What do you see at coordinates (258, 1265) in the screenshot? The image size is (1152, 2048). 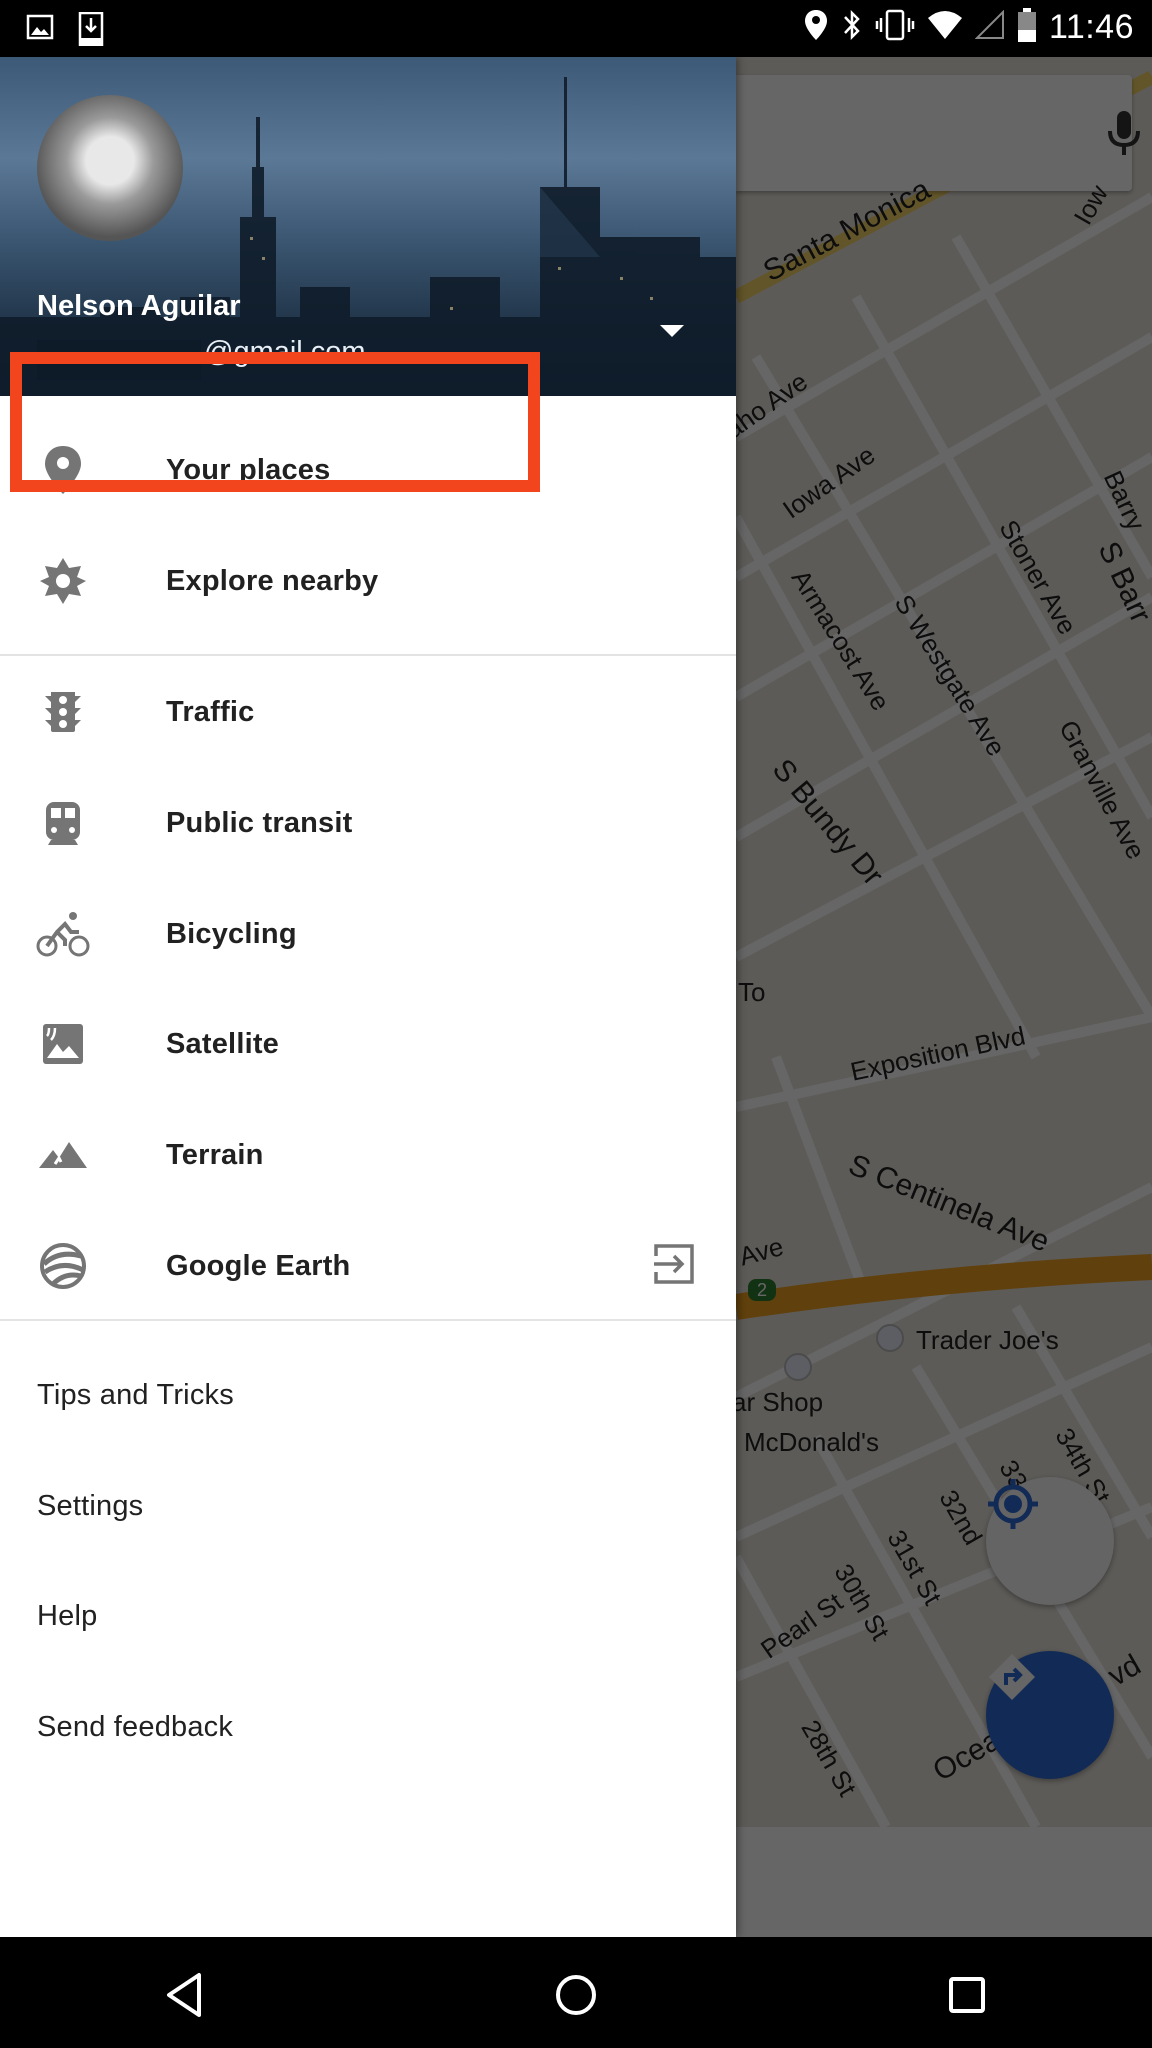 I see `drawer-item-label: Google Earth` at bounding box center [258, 1265].